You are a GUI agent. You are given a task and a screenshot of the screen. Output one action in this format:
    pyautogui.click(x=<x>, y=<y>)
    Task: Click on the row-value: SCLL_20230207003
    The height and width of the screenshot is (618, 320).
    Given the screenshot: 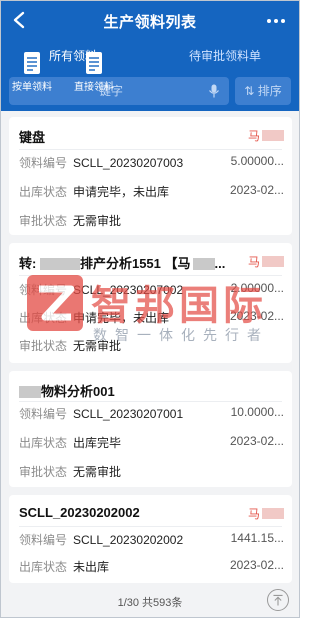 What is the action you would take?
    pyautogui.click(x=128, y=163)
    